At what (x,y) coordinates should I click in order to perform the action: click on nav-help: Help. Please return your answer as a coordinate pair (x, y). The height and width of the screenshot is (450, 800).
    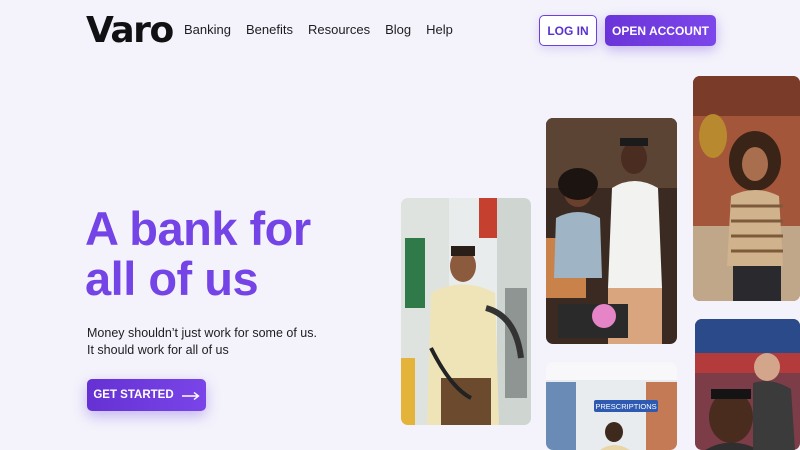
    Looking at the image, I should click on (439, 29).